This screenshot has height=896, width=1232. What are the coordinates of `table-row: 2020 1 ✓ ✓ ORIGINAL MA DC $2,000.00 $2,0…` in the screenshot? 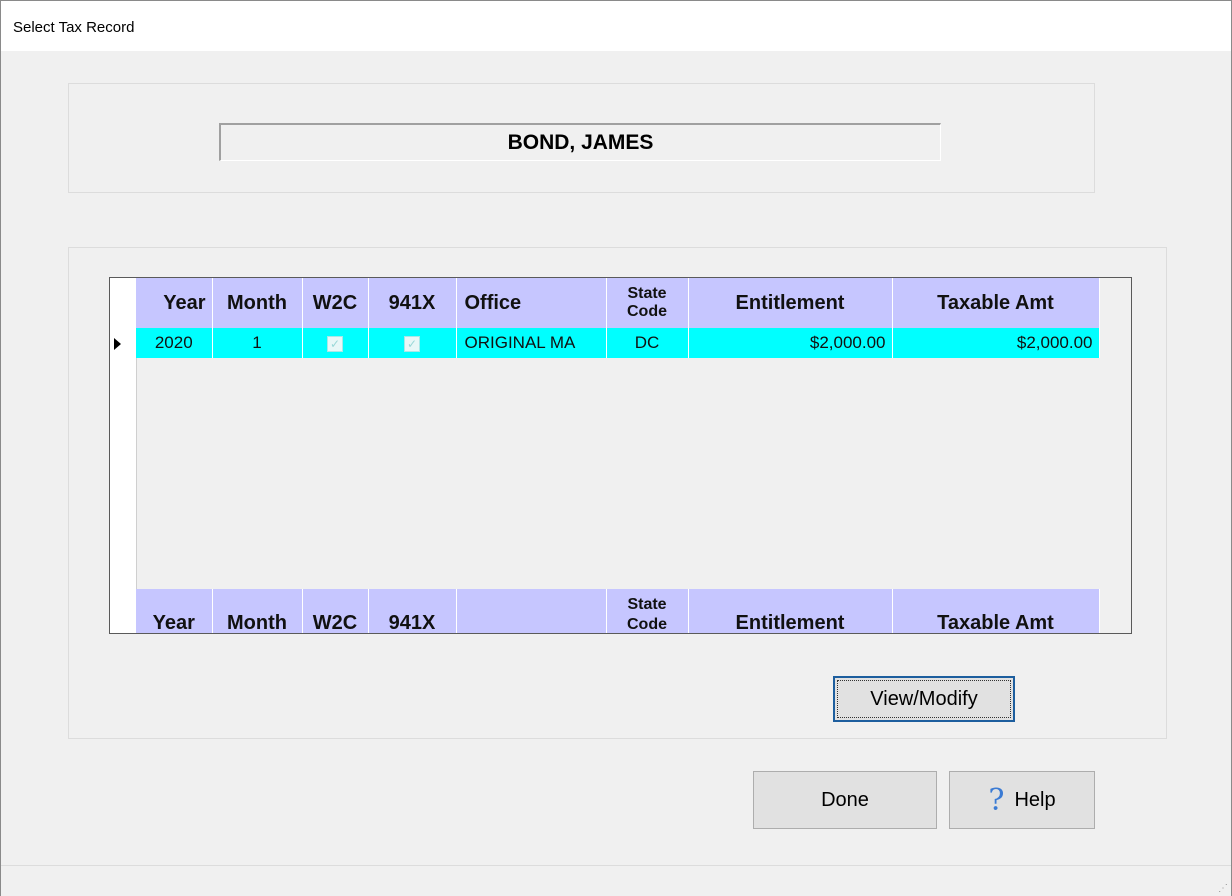 It's located at (618, 343).